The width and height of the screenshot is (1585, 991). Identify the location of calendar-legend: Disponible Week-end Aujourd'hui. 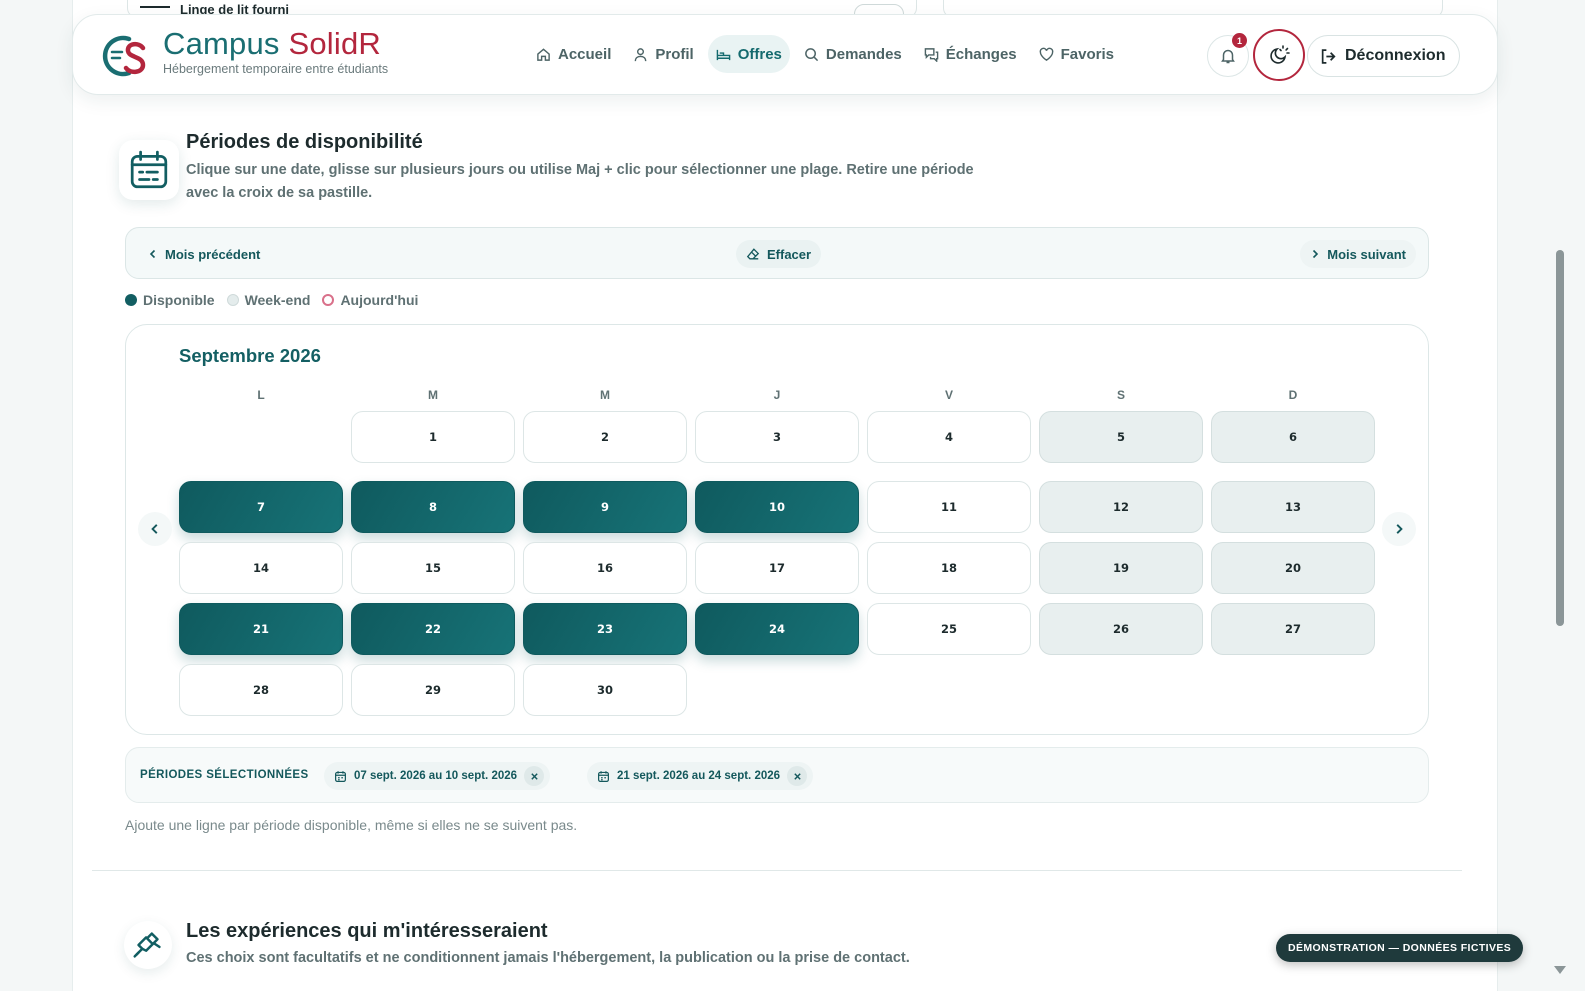
(271, 300).